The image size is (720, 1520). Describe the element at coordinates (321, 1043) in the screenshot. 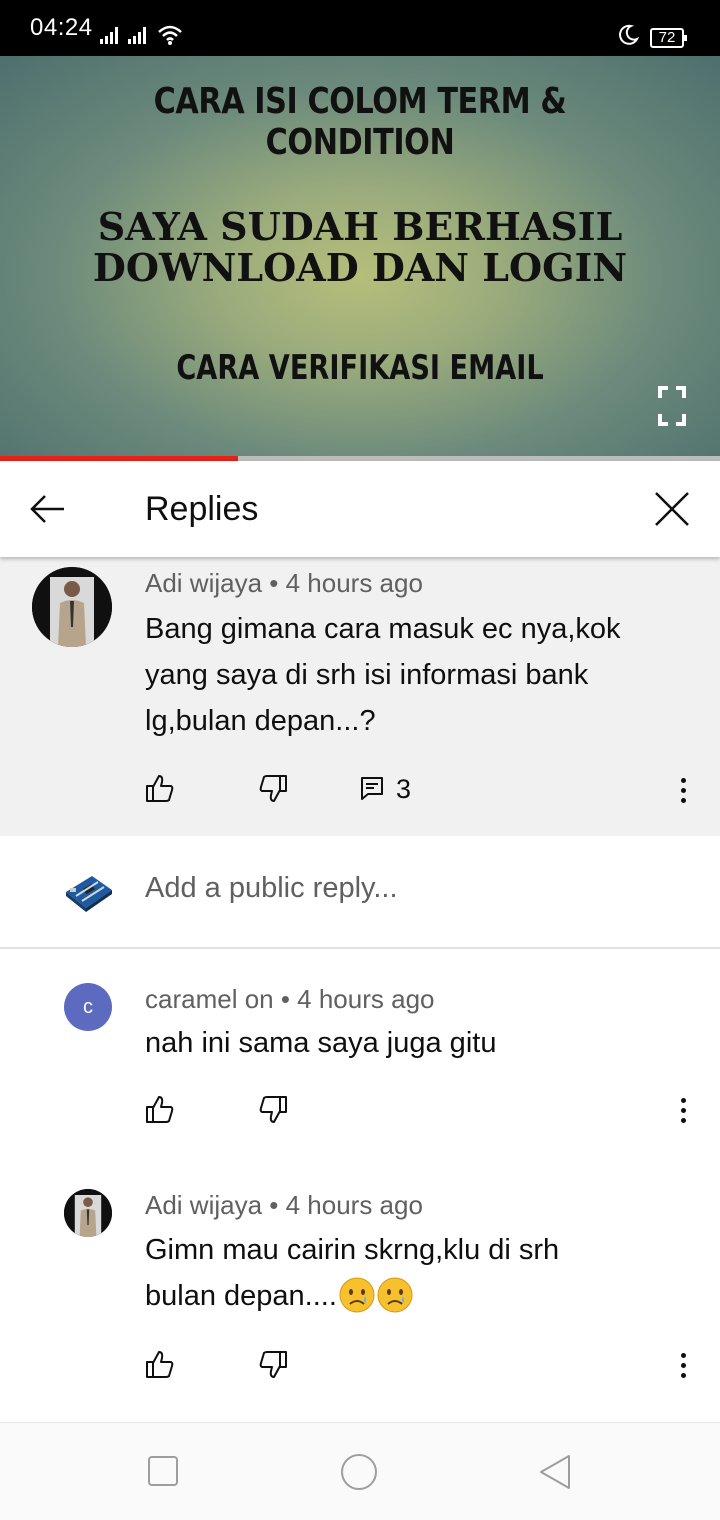

I see `reply-text: nah ini sama saya juga gitu` at that location.